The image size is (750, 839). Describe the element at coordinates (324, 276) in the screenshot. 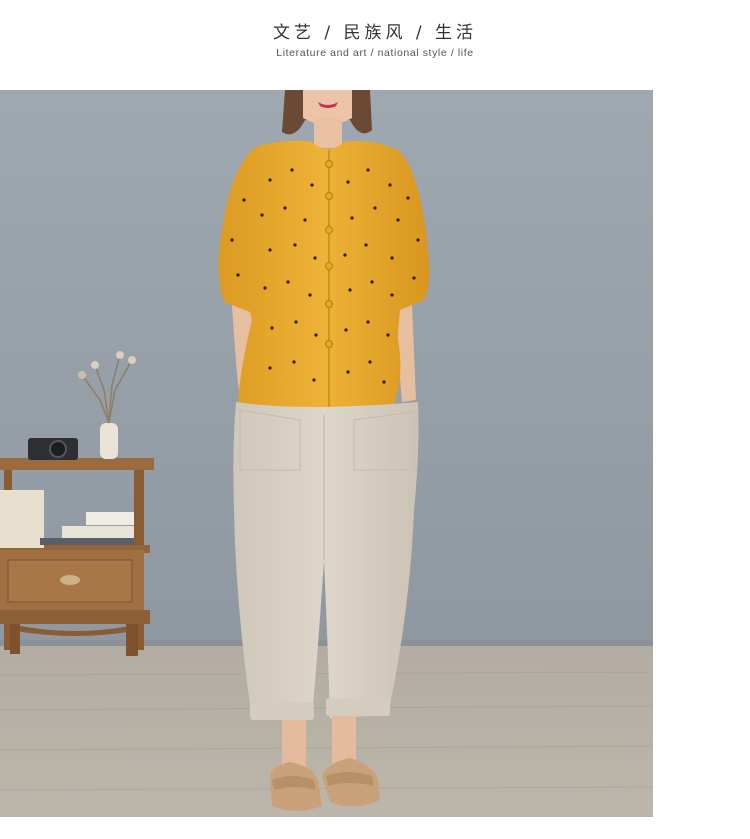

I see `yellow-polka-dot-blouse` at that location.